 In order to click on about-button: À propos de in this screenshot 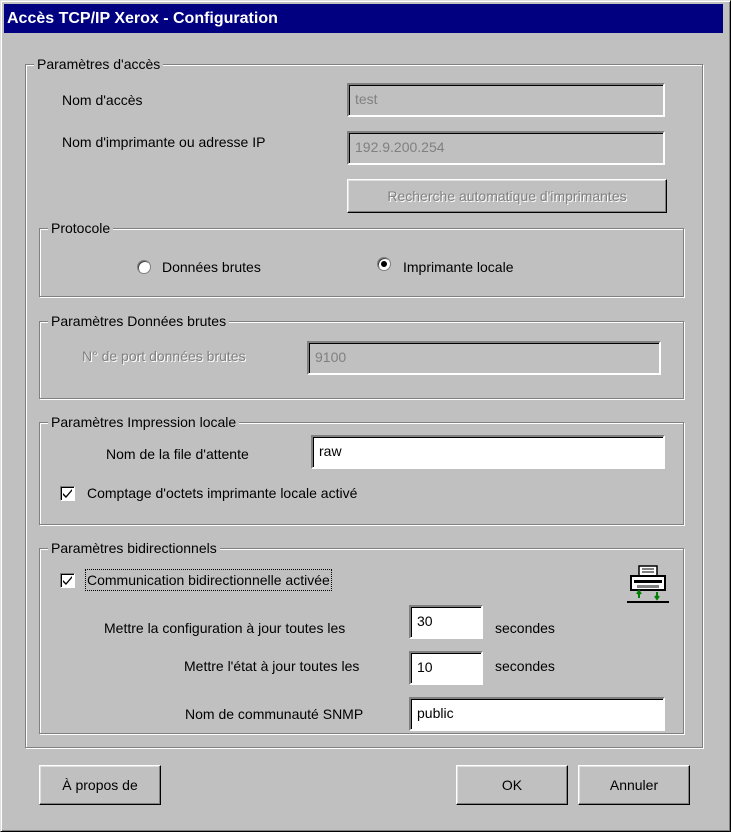, I will do `click(100, 785)`.